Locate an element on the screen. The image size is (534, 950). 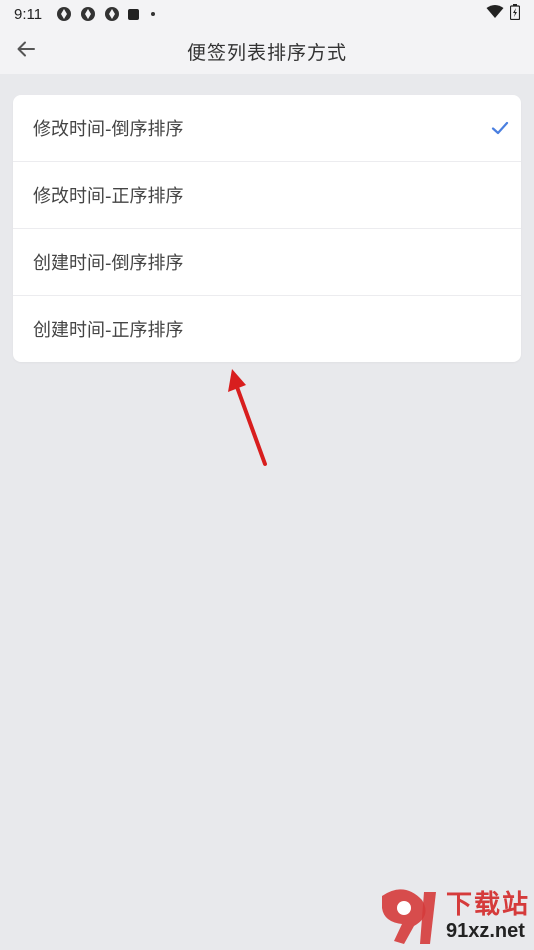
sort-option-modified-asc: 修改时间-正序排序 is located at coordinates (267, 195).